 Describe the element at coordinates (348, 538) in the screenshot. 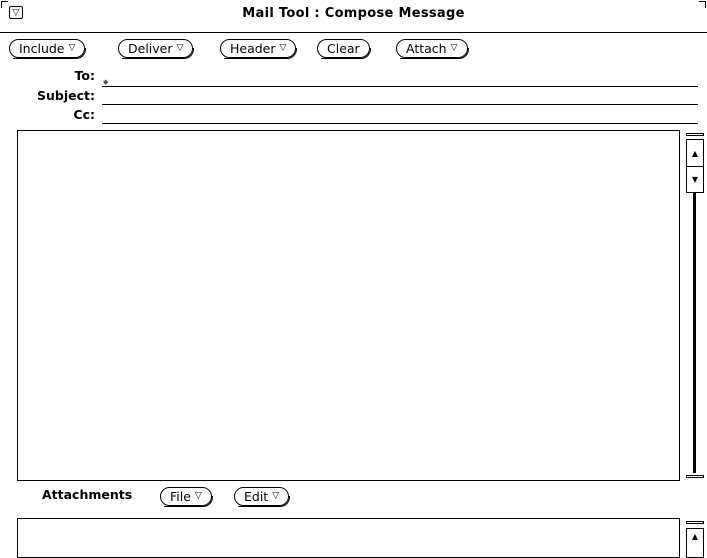

I see `attachments-pane` at that location.